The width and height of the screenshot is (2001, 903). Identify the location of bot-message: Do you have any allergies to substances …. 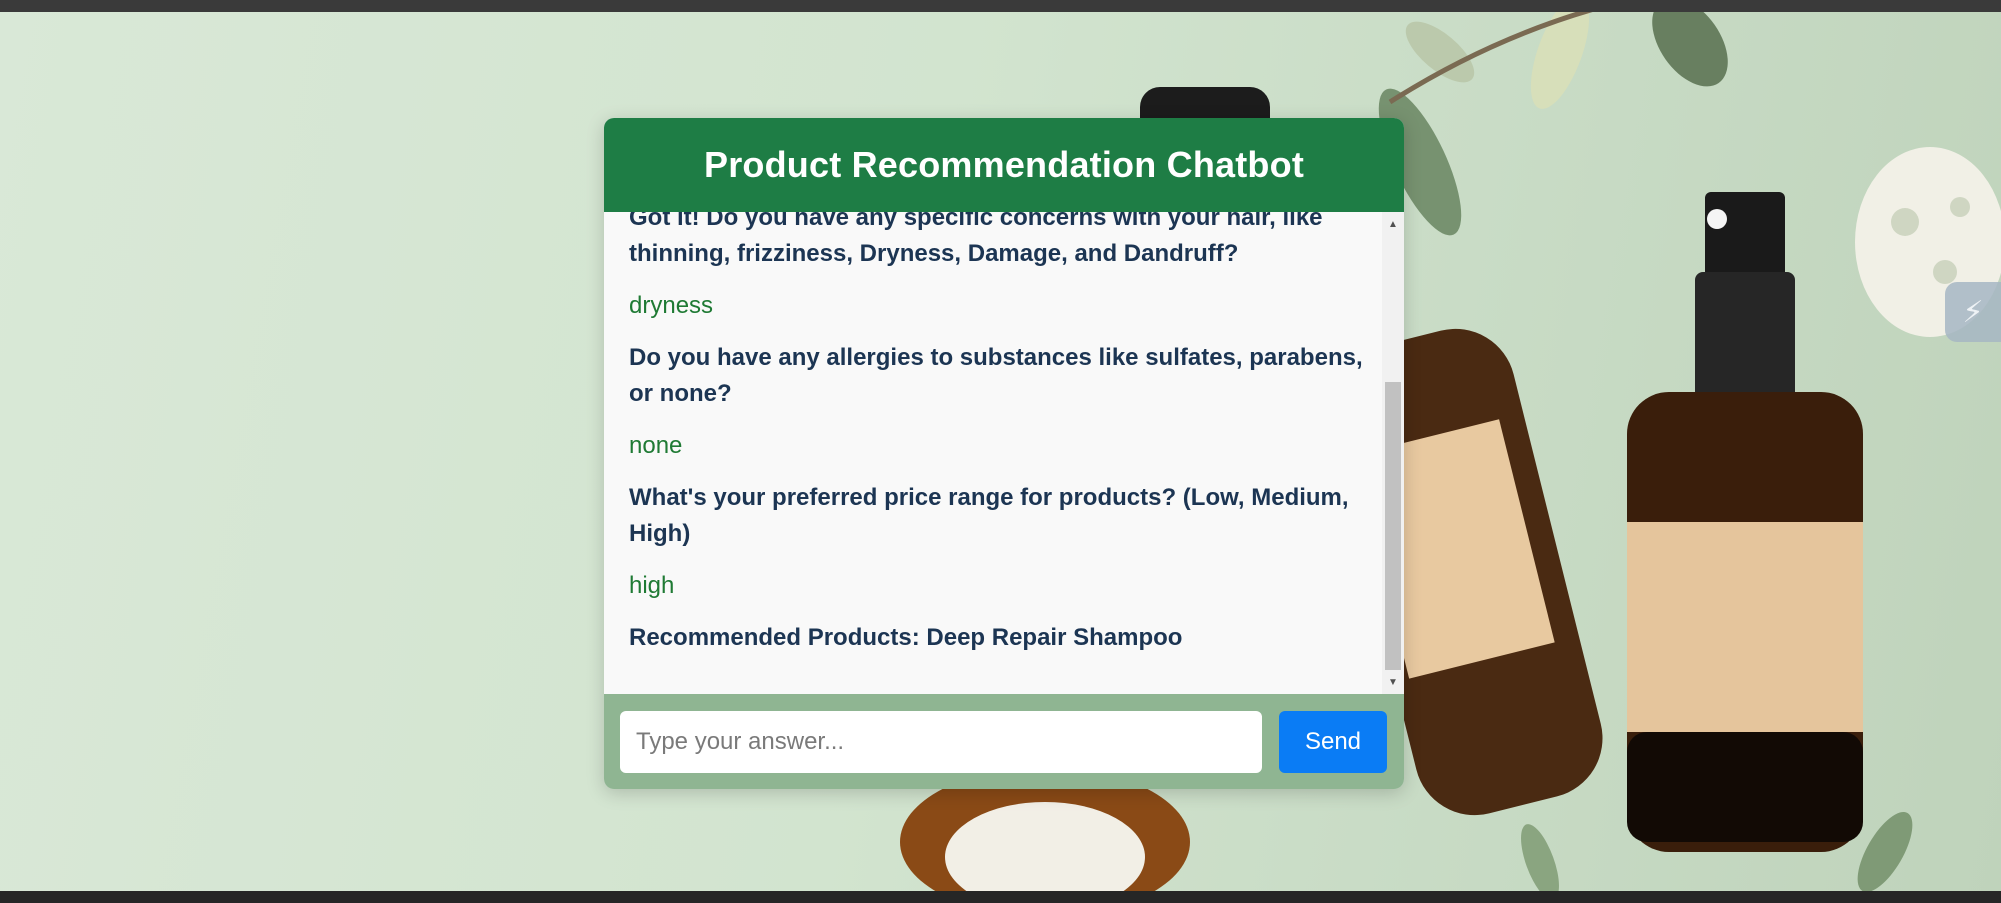
(996, 375).